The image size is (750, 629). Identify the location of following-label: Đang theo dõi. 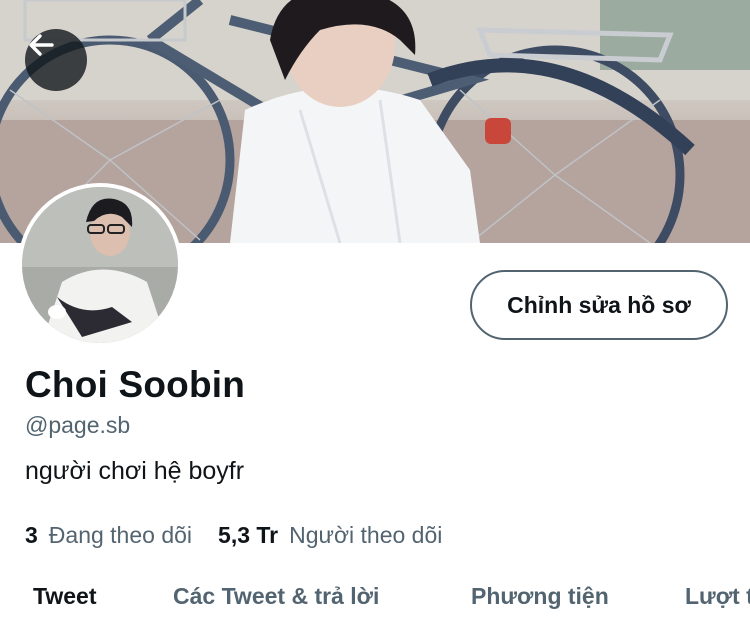
(120, 535).